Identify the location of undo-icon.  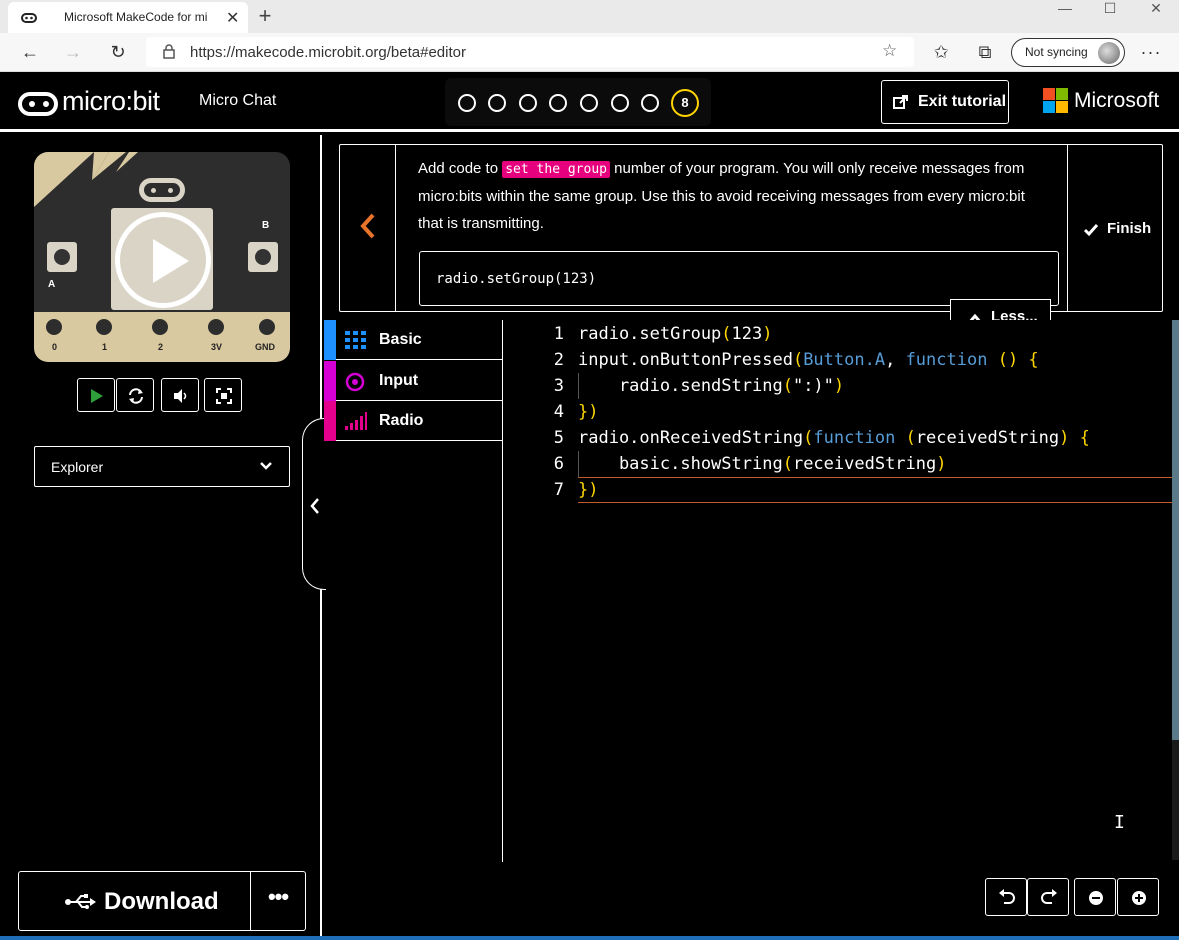
(1007, 896).